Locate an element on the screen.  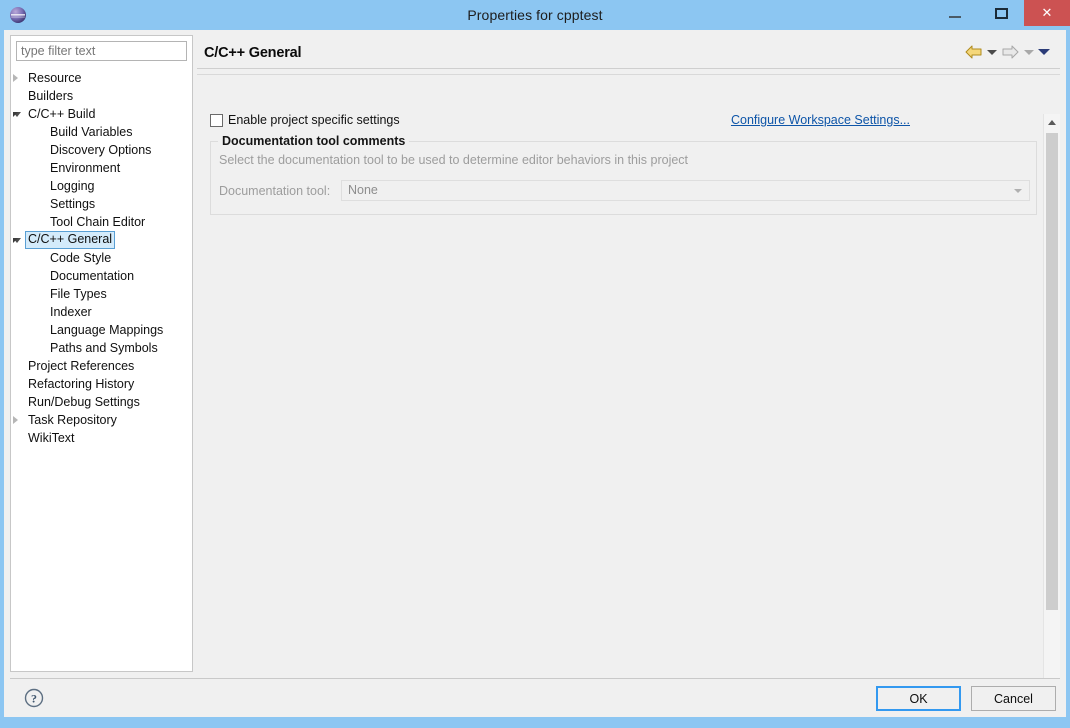
title-divider is located at coordinates (628, 68).